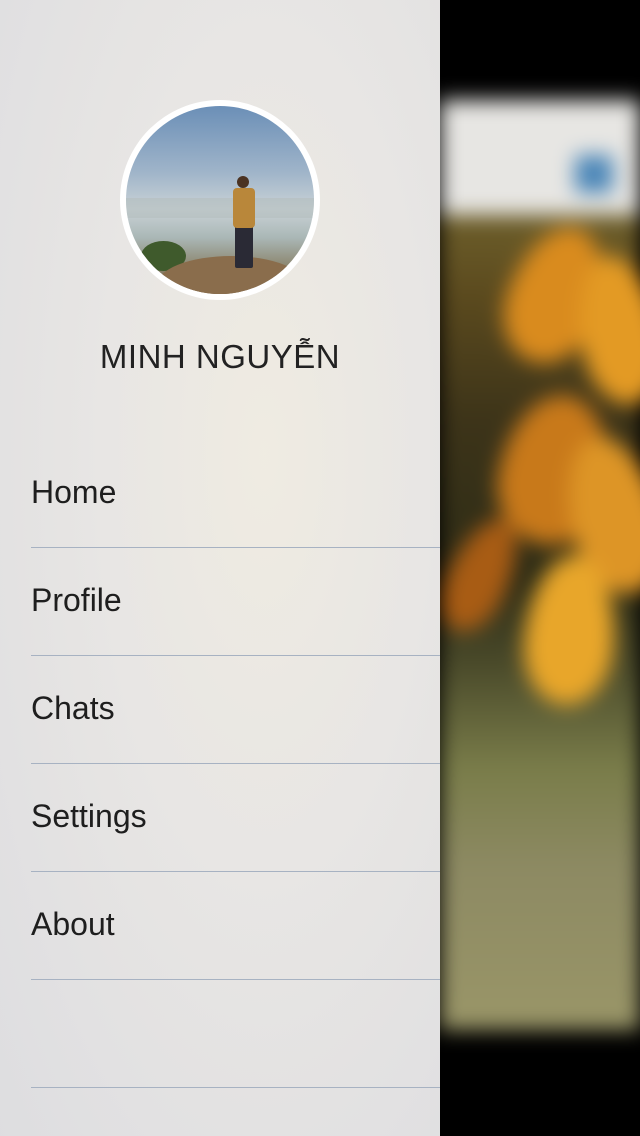 The image size is (640, 1136). I want to click on menu-item-chats: Chats, so click(220, 710).